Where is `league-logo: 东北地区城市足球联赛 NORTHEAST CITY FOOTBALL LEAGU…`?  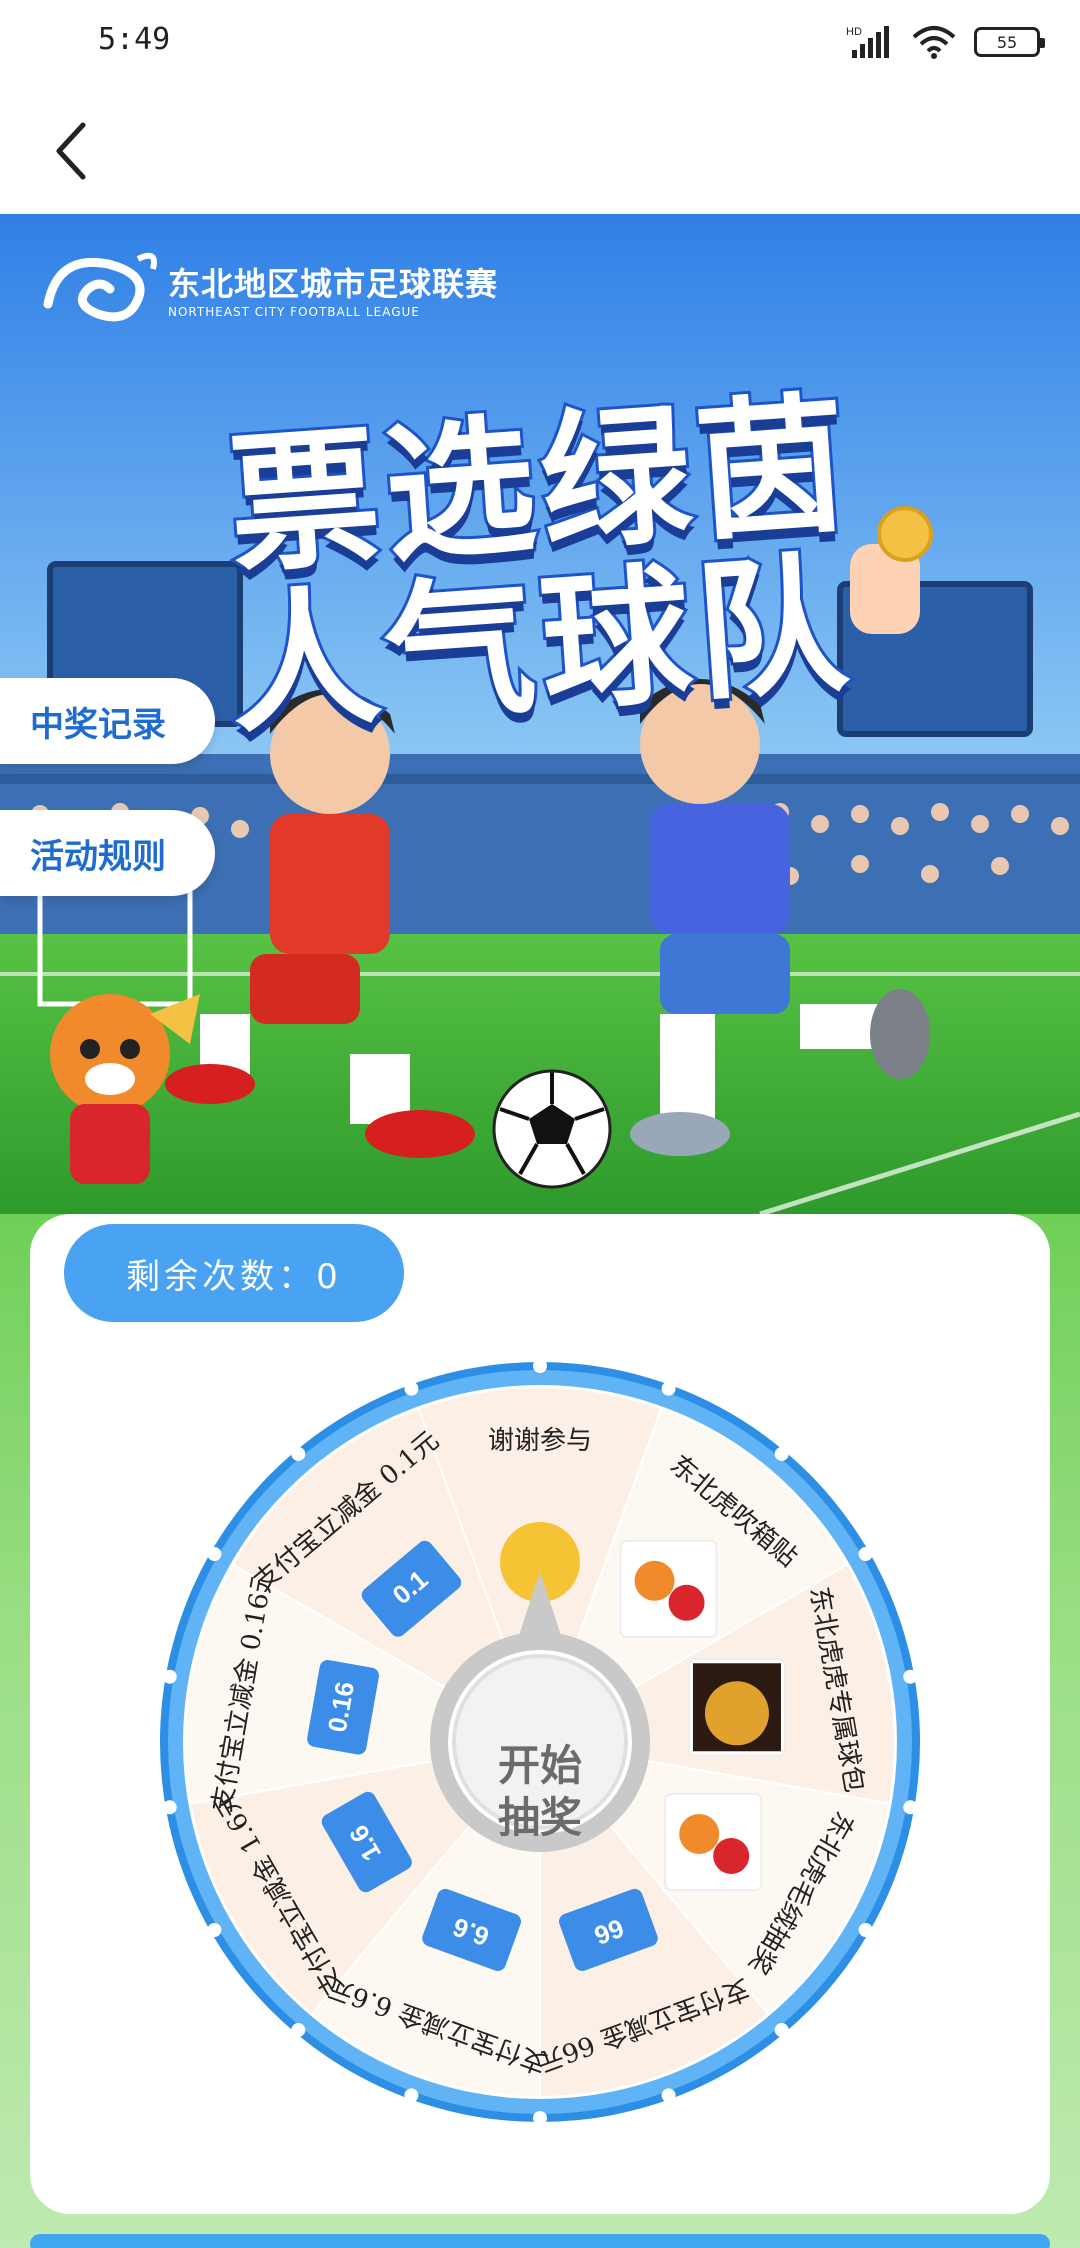
league-logo: 东北地区城市足球联赛 NORTHEAST CITY FOOTBALL LEAGU… is located at coordinates (268, 289).